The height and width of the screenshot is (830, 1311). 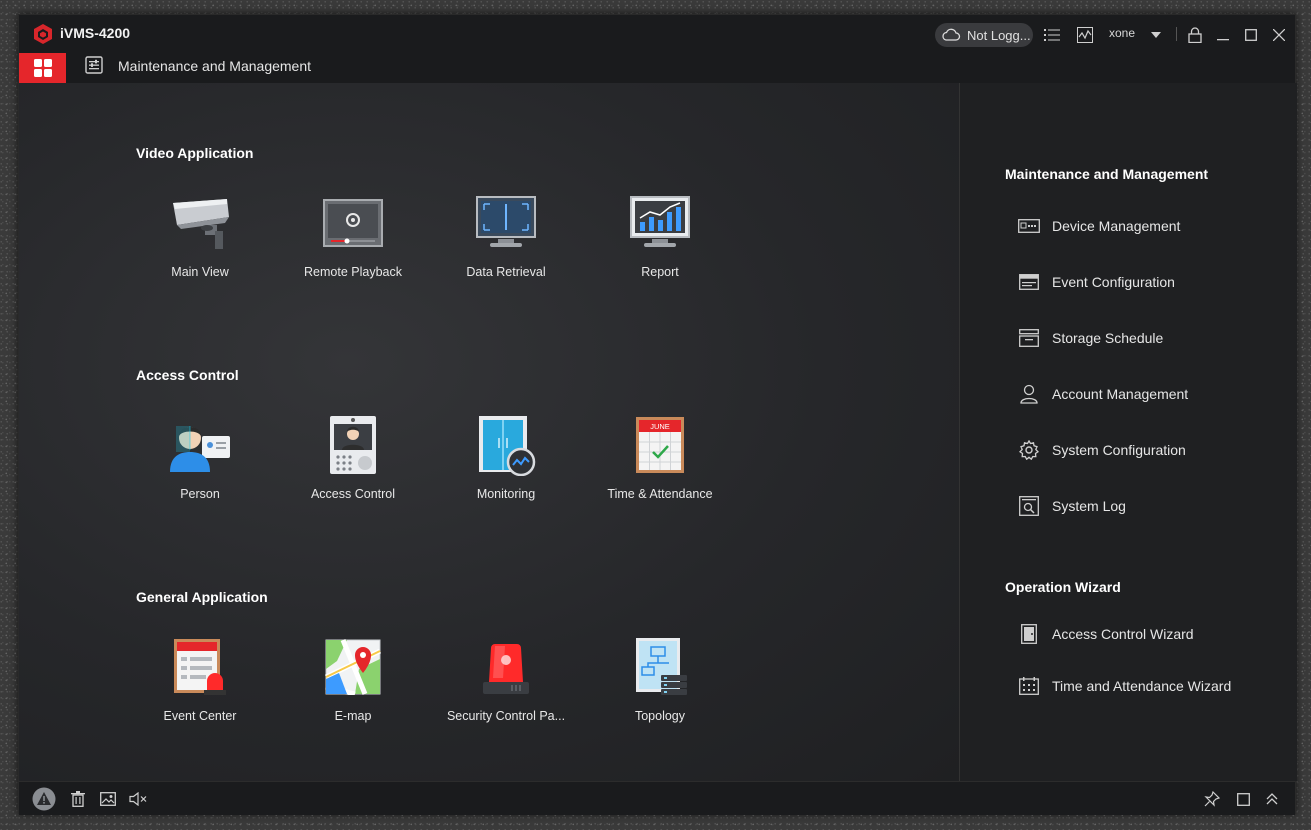 What do you see at coordinates (353, 272) in the screenshot?
I see `tile-label: Remote Playback` at bounding box center [353, 272].